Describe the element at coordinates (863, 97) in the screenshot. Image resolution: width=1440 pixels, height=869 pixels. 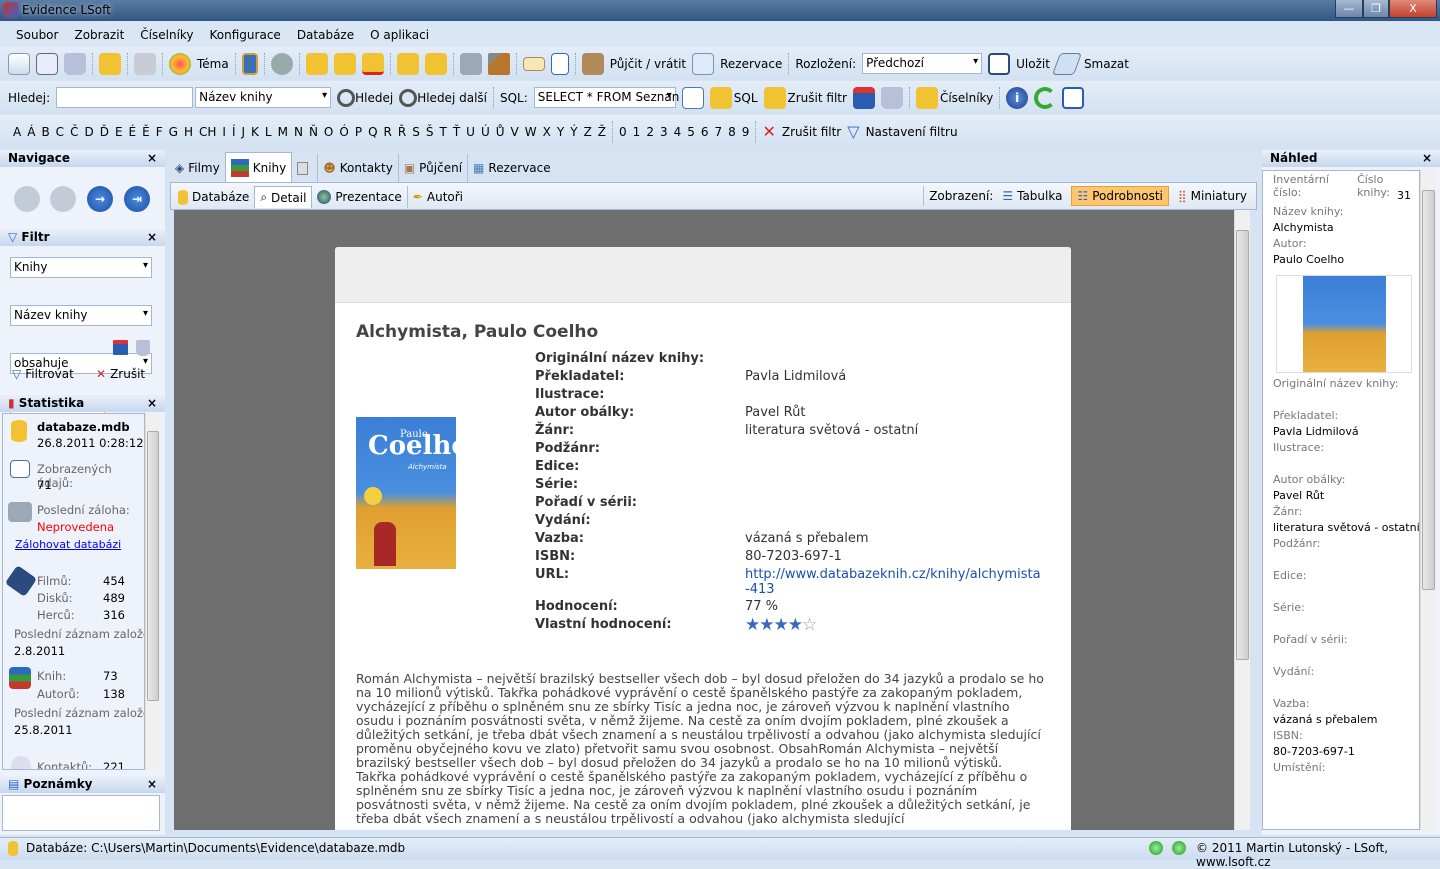
I see `save-disk-icon` at that location.